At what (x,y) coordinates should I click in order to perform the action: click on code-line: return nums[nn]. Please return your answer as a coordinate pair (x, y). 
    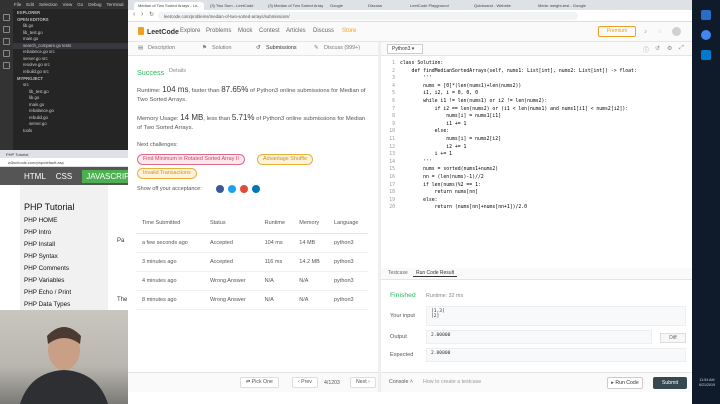
    Looking at the image, I should click on (545, 193).